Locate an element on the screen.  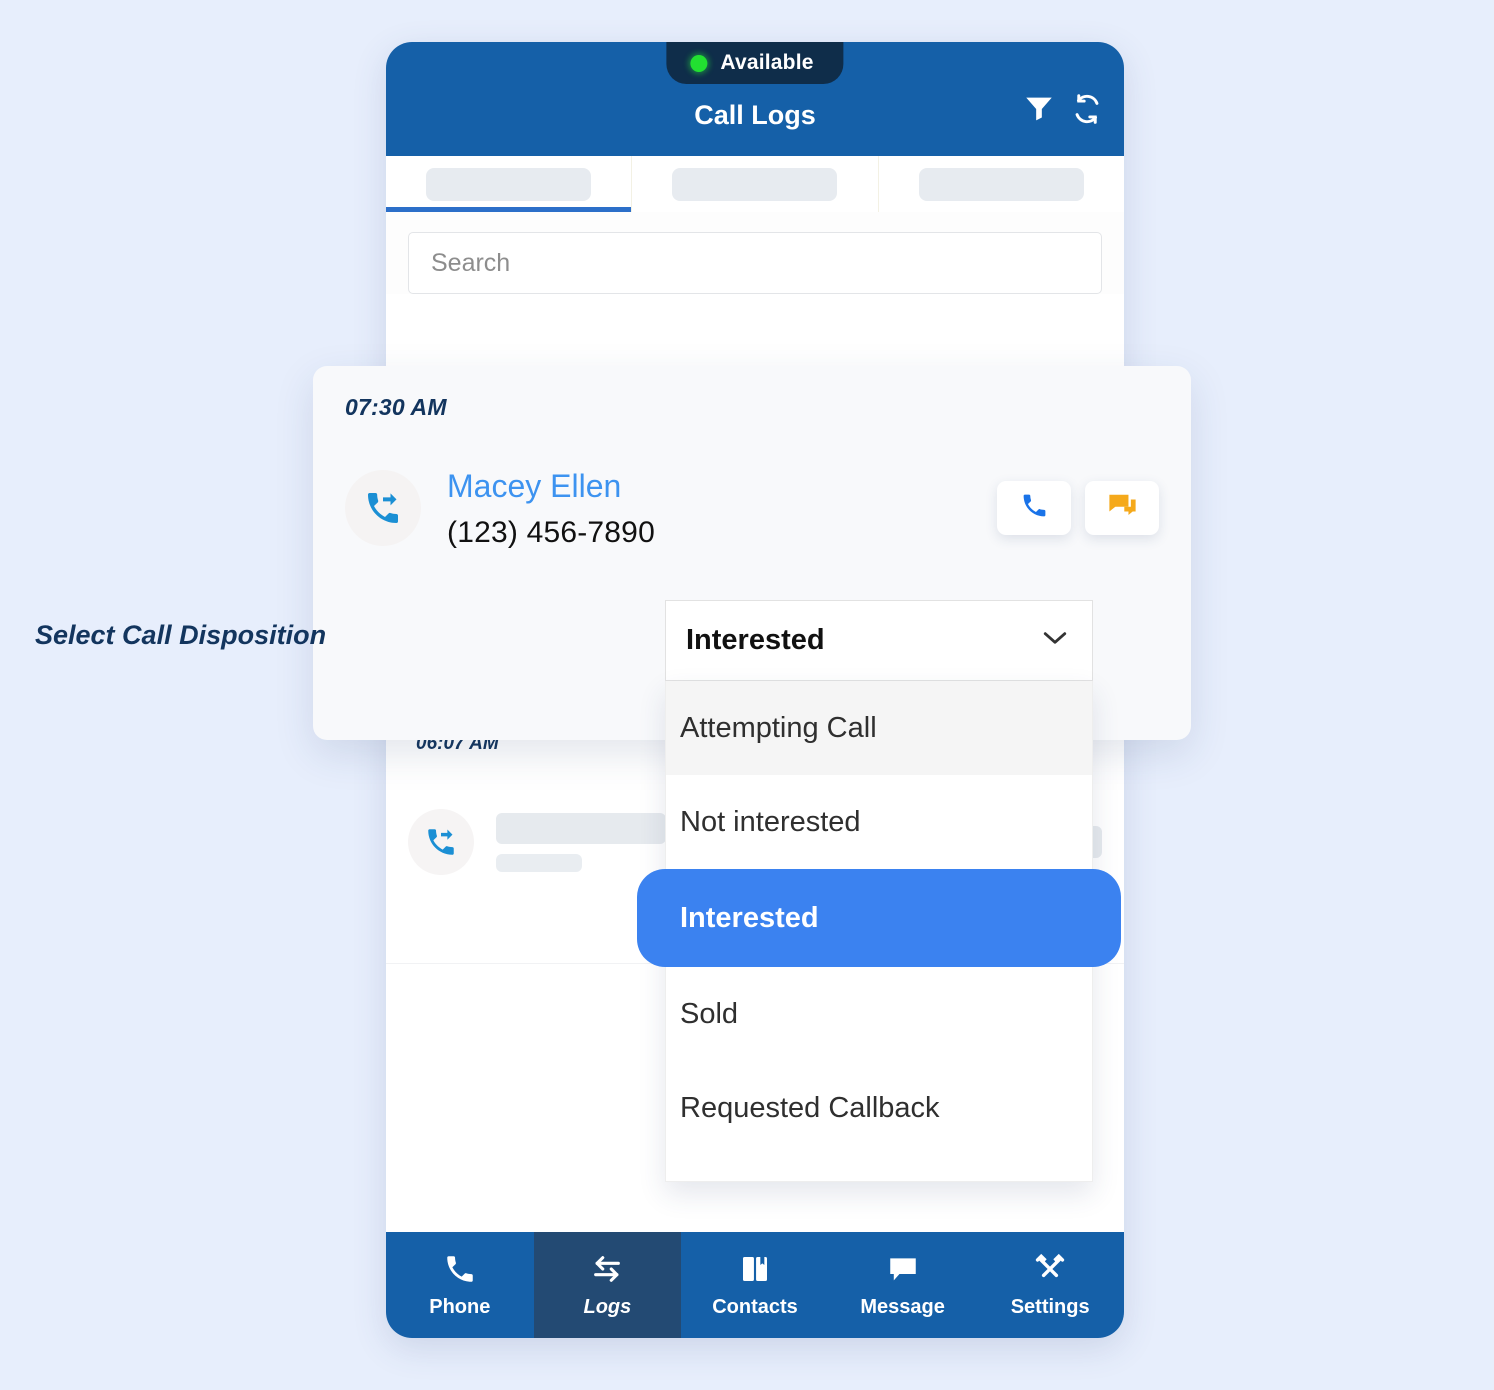
contact-phone-number: (123) 456-7890 is located at coordinates (551, 532).